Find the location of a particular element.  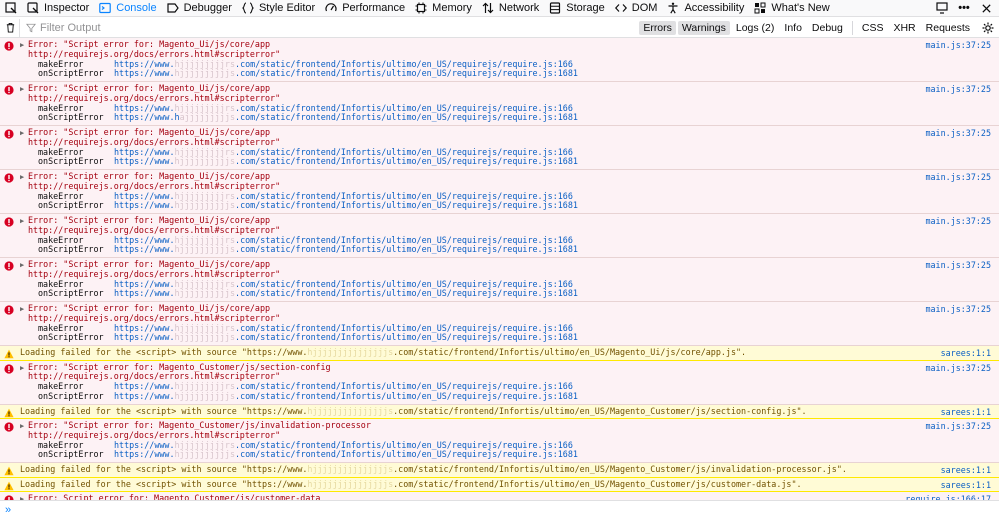

more-options-icon: ••• is located at coordinates (964, 8).